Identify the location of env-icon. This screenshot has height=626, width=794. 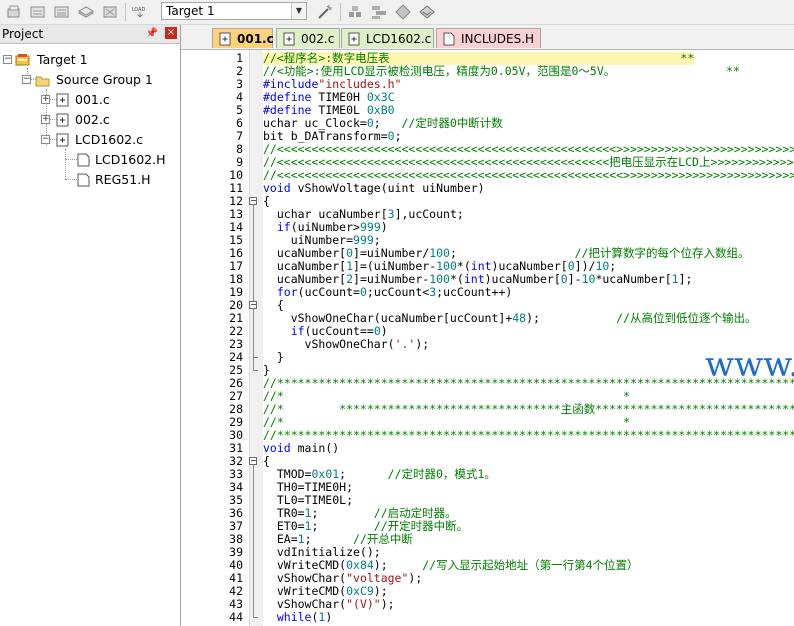
(427, 12).